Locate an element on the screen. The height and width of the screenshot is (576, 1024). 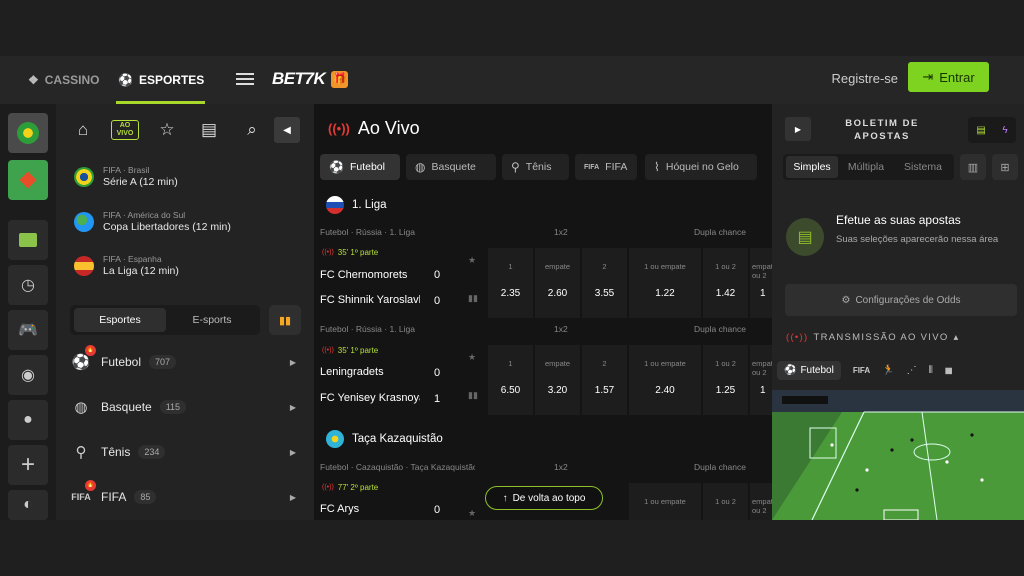
odds-value: 2.40 is located at coordinates (665, 390).